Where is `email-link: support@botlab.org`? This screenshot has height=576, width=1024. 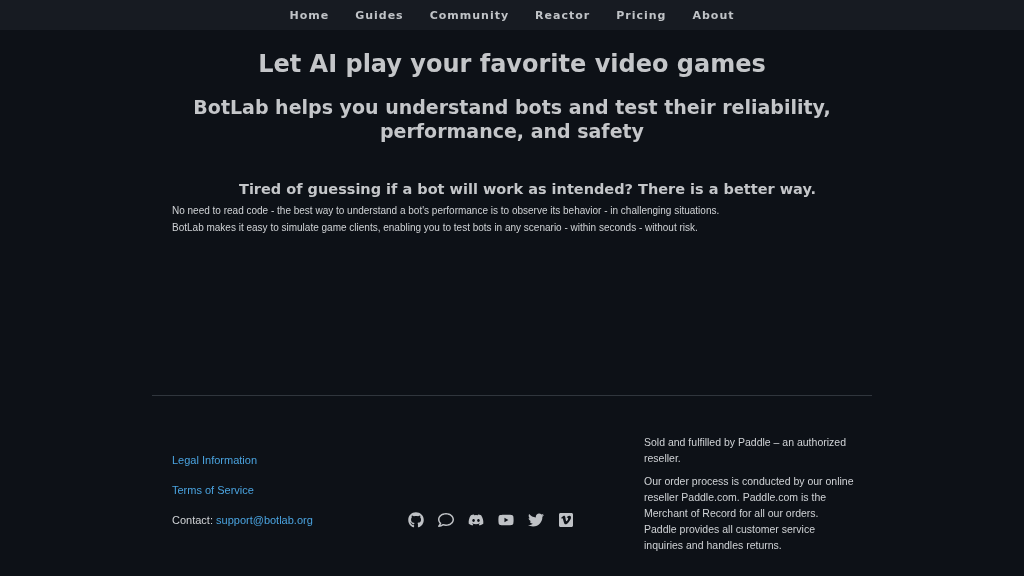
email-link: support@botlab.org is located at coordinates (264, 520).